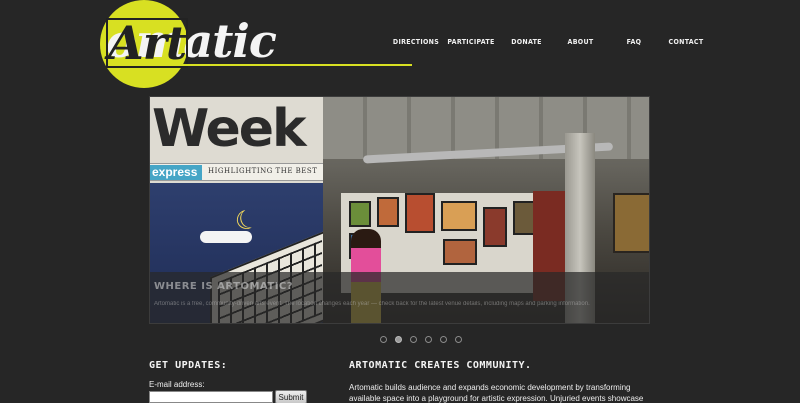  Describe the element at coordinates (296, 65) in the screenshot. I see `logo-underline` at that location.